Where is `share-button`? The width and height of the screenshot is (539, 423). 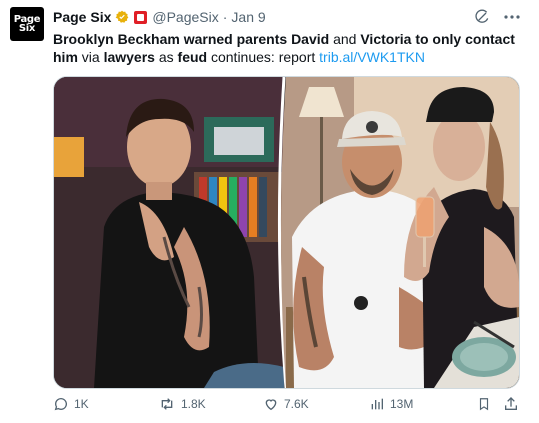
share-button is located at coordinates (511, 404).